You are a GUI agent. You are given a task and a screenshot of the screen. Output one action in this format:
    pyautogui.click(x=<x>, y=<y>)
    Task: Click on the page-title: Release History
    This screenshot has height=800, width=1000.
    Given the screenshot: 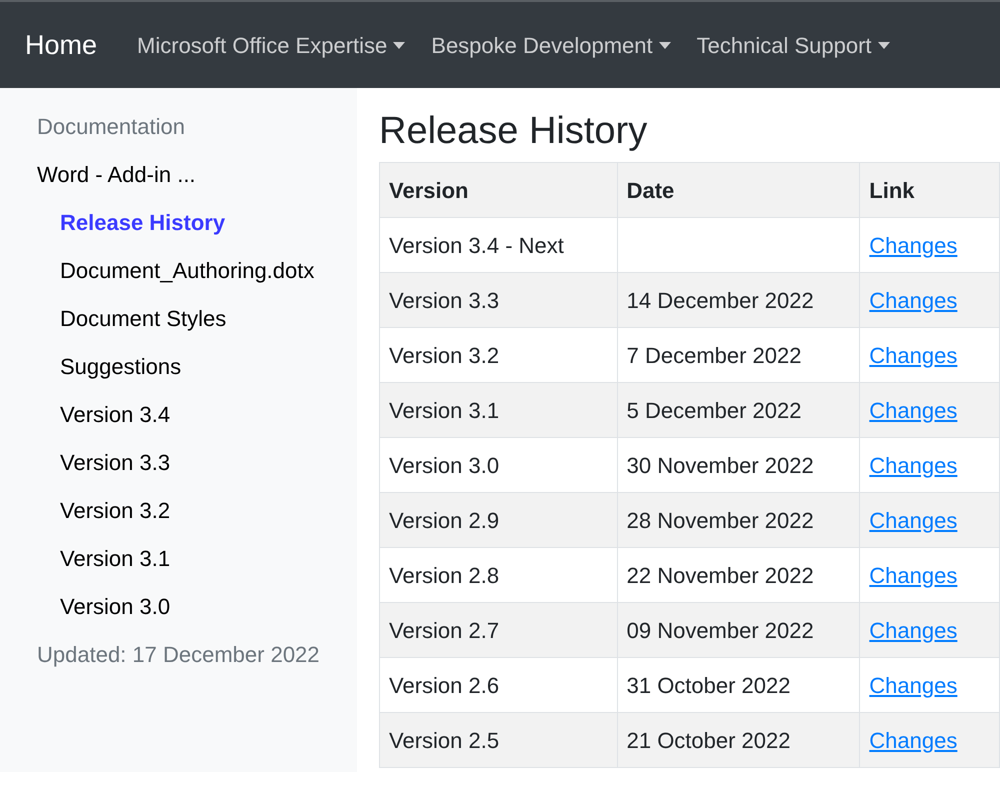 What is the action you would take?
    pyautogui.click(x=513, y=131)
    